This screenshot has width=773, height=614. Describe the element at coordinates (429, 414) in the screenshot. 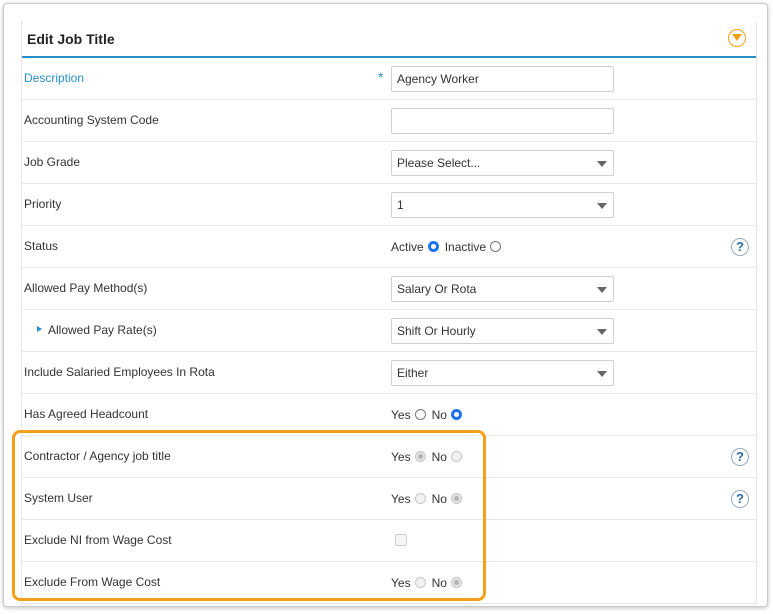

I see `headcount-radio-group: Yes No` at that location.